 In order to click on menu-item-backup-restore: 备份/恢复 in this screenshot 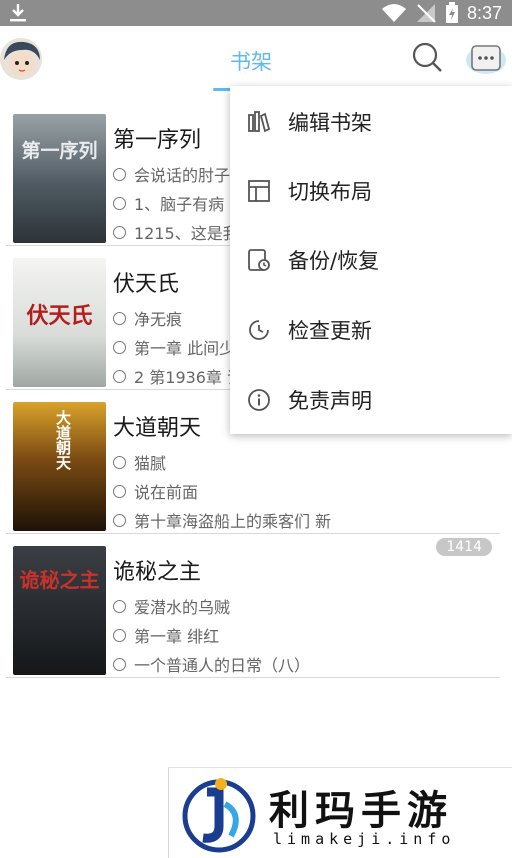, I will do `click(371, 260)`.